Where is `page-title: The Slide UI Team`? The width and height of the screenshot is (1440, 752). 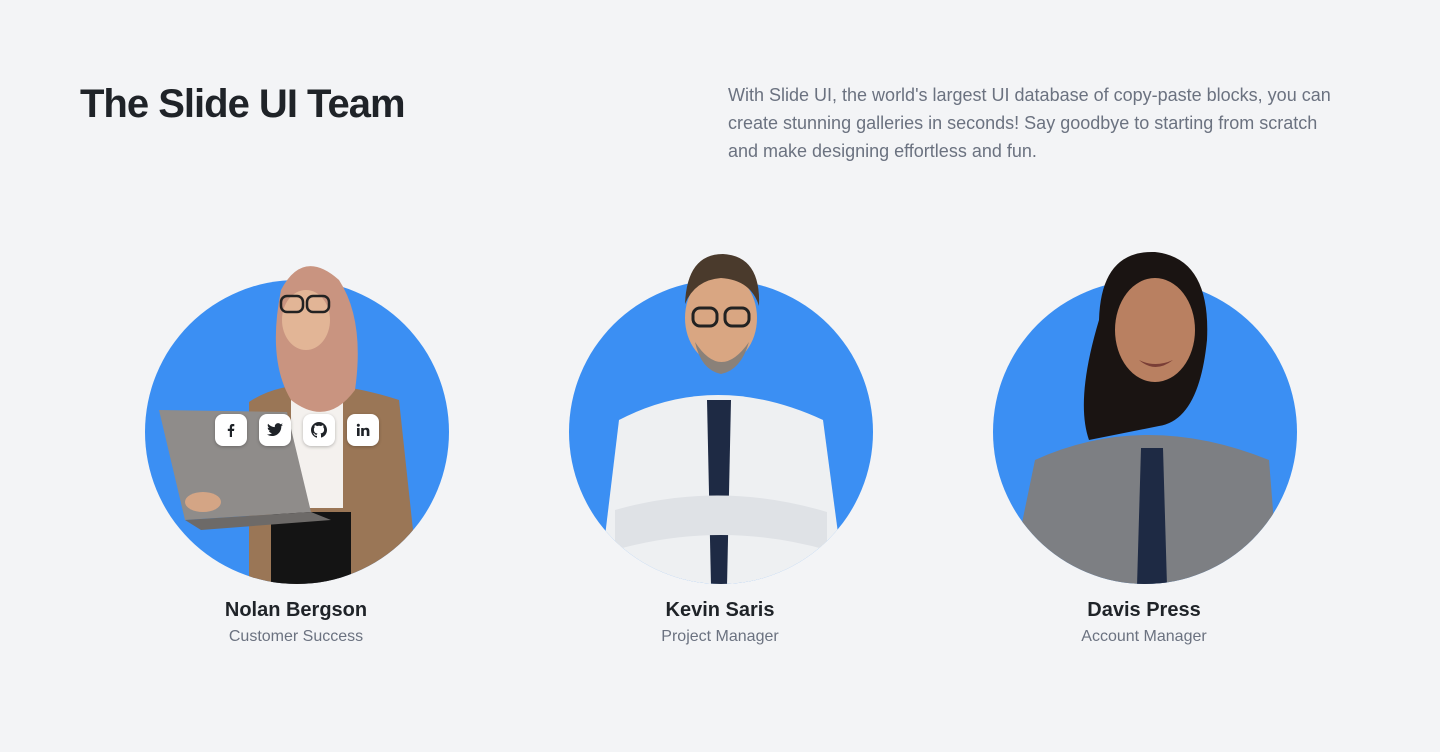
page-title: The Slide UI Team is located at coordinates (243, 104).